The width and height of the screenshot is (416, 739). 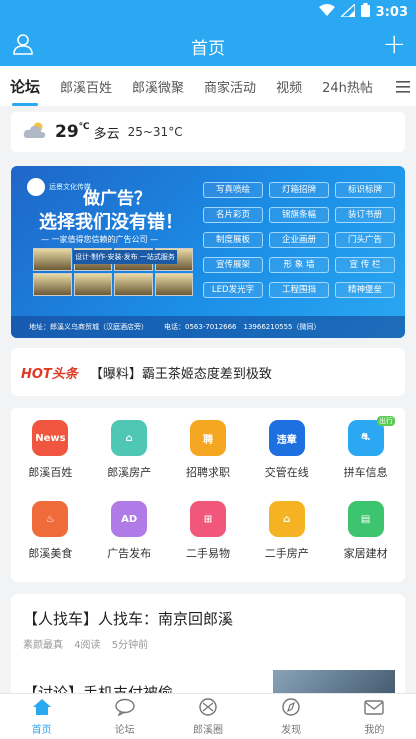 I want to click on nav-label: 郎溪圈, so click(x=208, y=730).